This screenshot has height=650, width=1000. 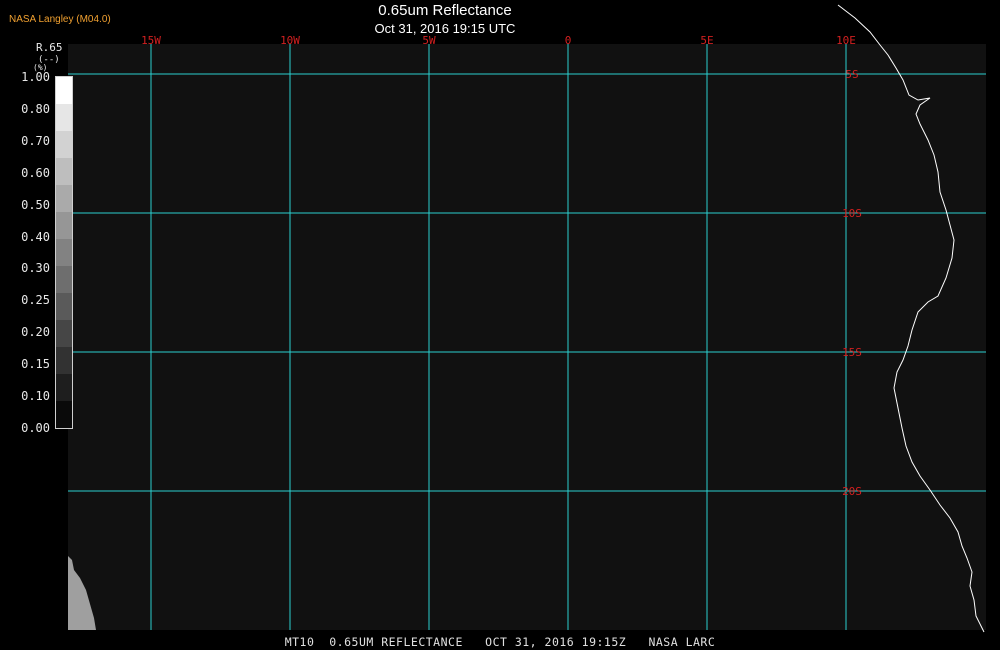 What do you see at coordinates (35, 77) in the screenshot?
I see `colorbar-tick-label: 1.00` at bounding box center [35, 77].